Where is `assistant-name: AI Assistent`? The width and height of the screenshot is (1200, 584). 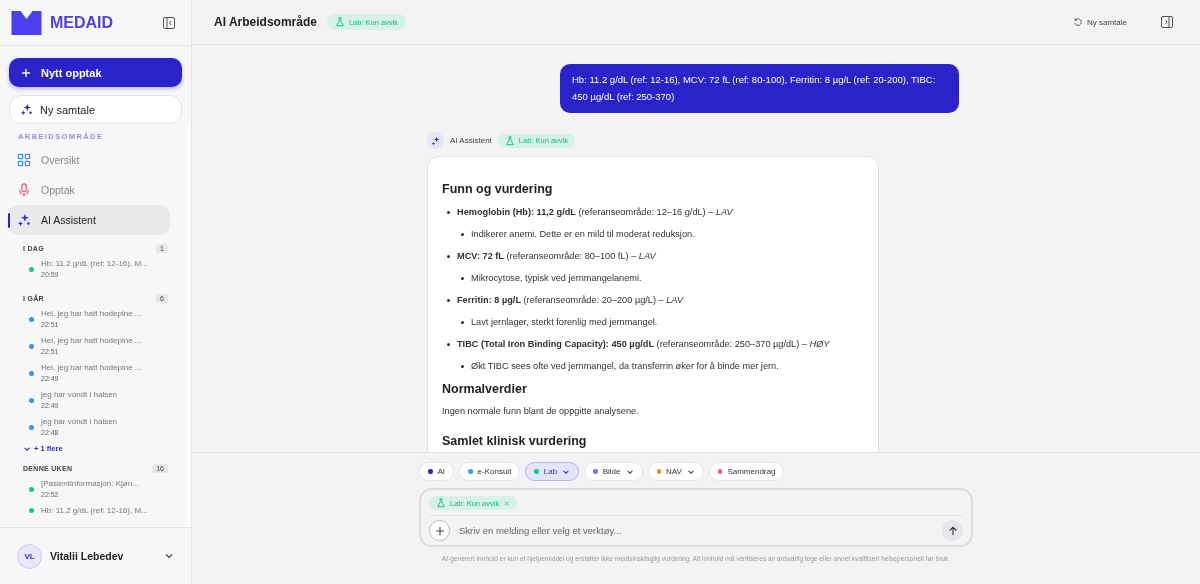 assistant-name: AI Assistent is located at coordinates (471, 140).